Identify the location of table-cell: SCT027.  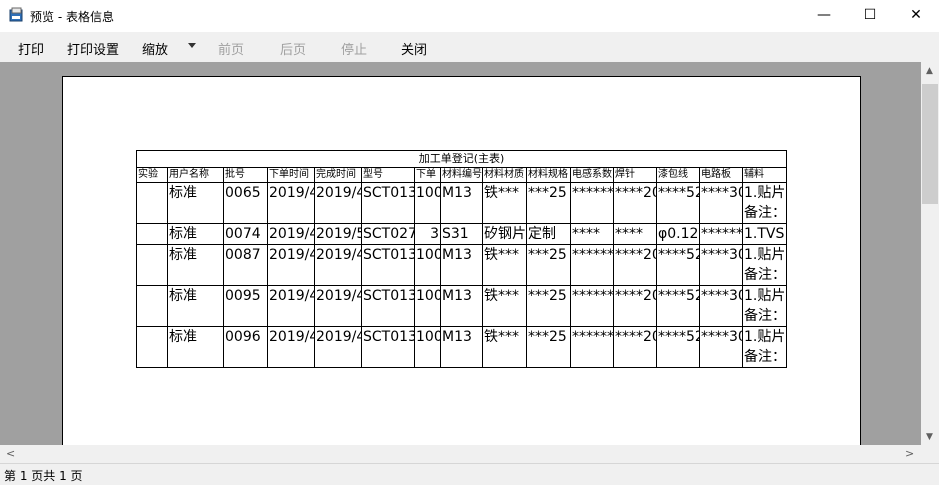
(388, 234).